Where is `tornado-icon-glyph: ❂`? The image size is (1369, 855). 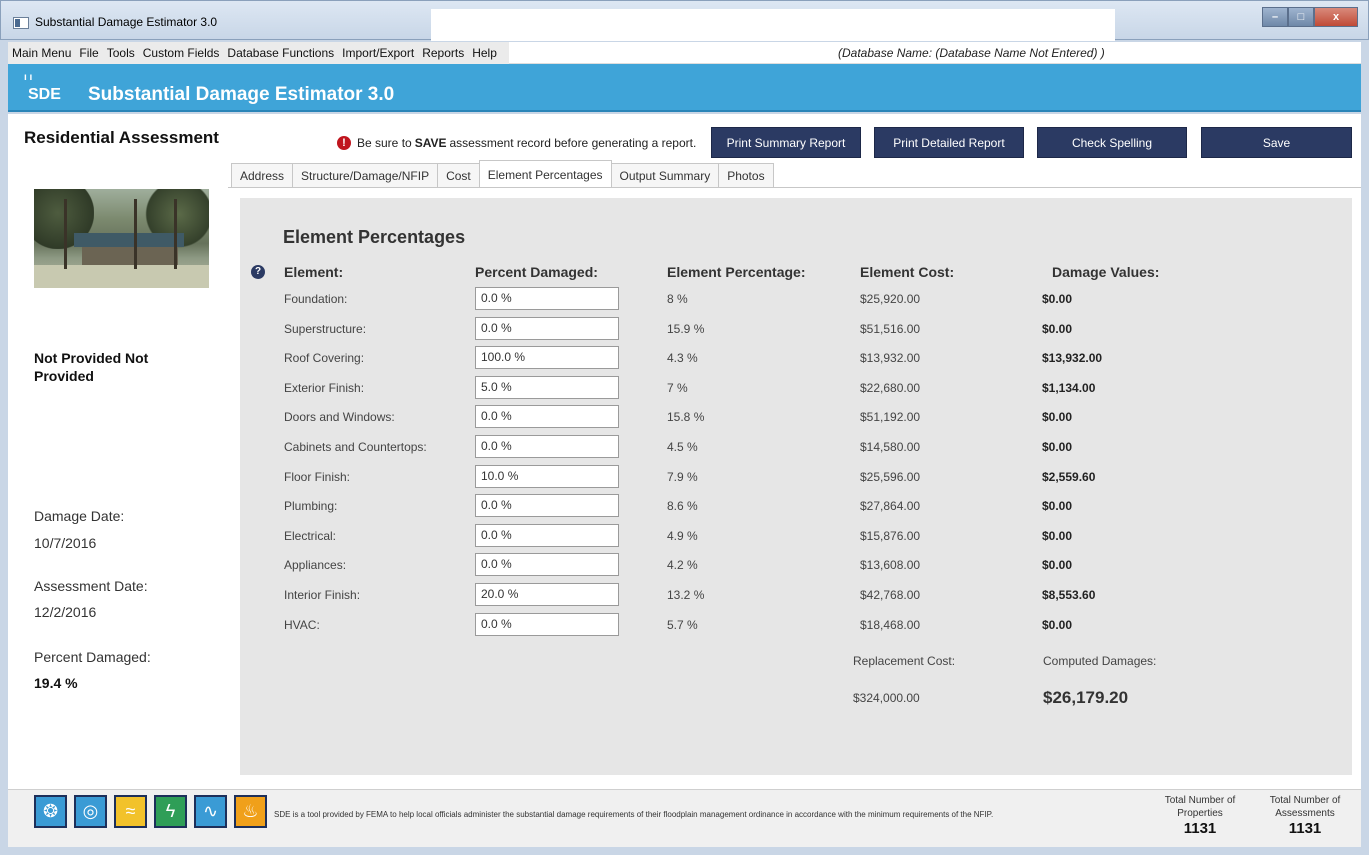 tornado-icon-glyph: ❂ is located at coordinates (50, 811).